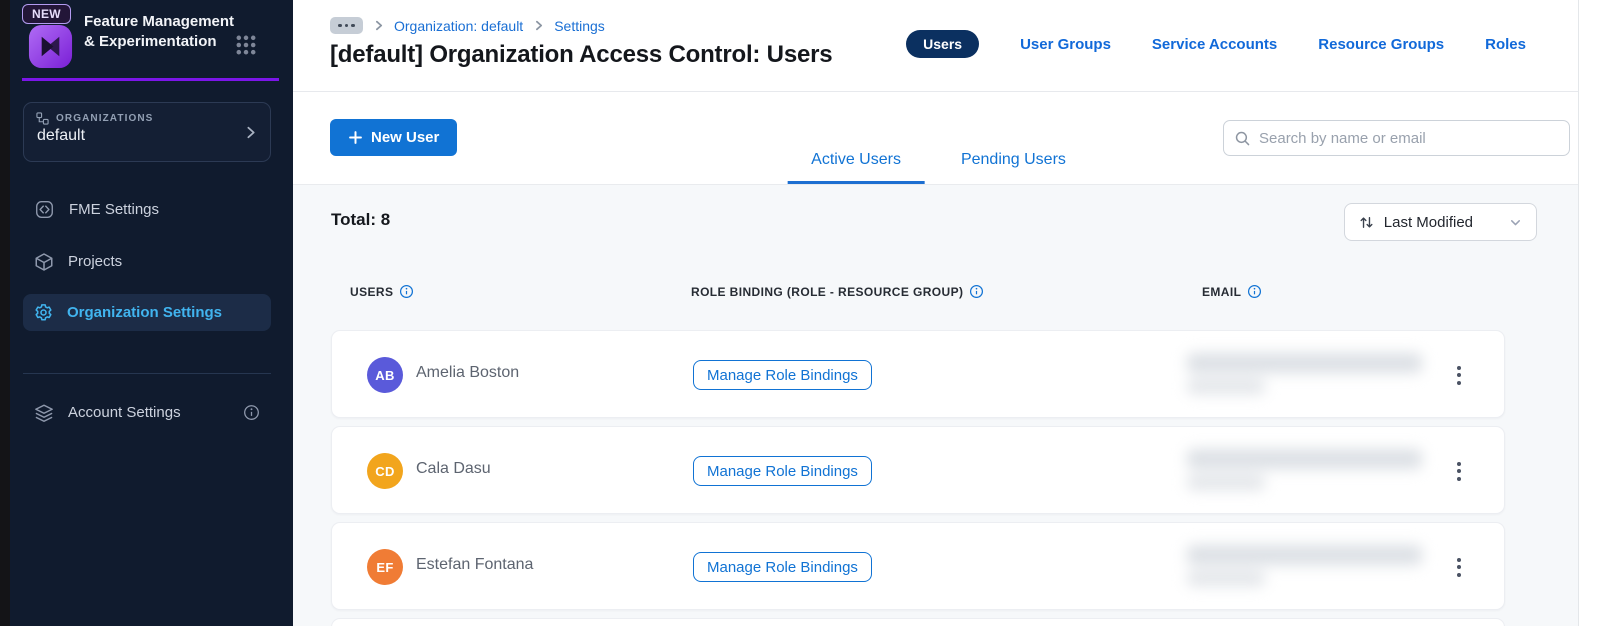 Image resolution: width=1600 pixels, height=626 pixels. What do you see at coordinates (44, 209) in the screenshot?
I see `fme-logo-outline-icon` at bounding box center [44, 209].